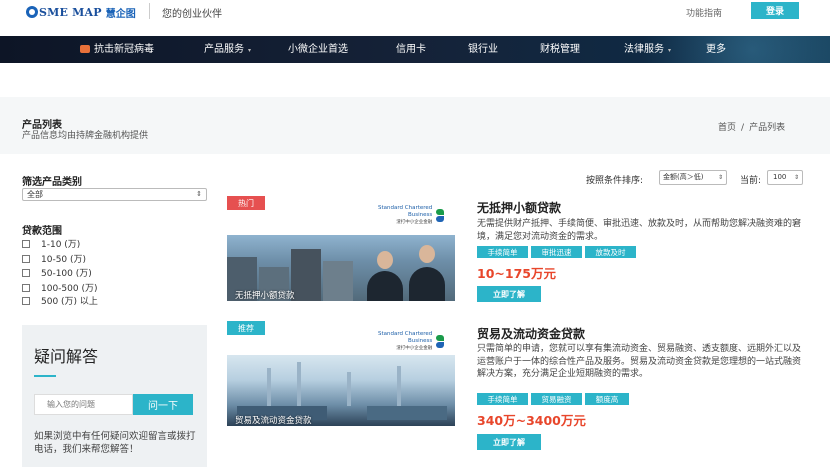 This screenshot has width=830, height=467. Describe the element at coordinates (115, 443) in the screenshot. I see `faq-description: 如果浏览中有任何疑问欢迎留言或拨打电话，我们来帮您解答！` at that location.